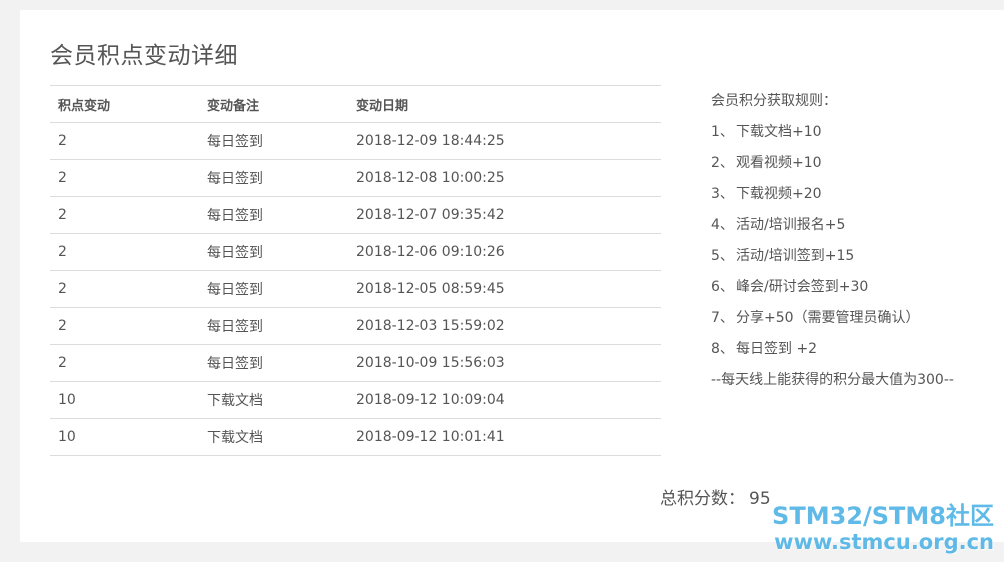  I want to click on watermark-site-name: STM32/STM8社区, so click(883, 516).